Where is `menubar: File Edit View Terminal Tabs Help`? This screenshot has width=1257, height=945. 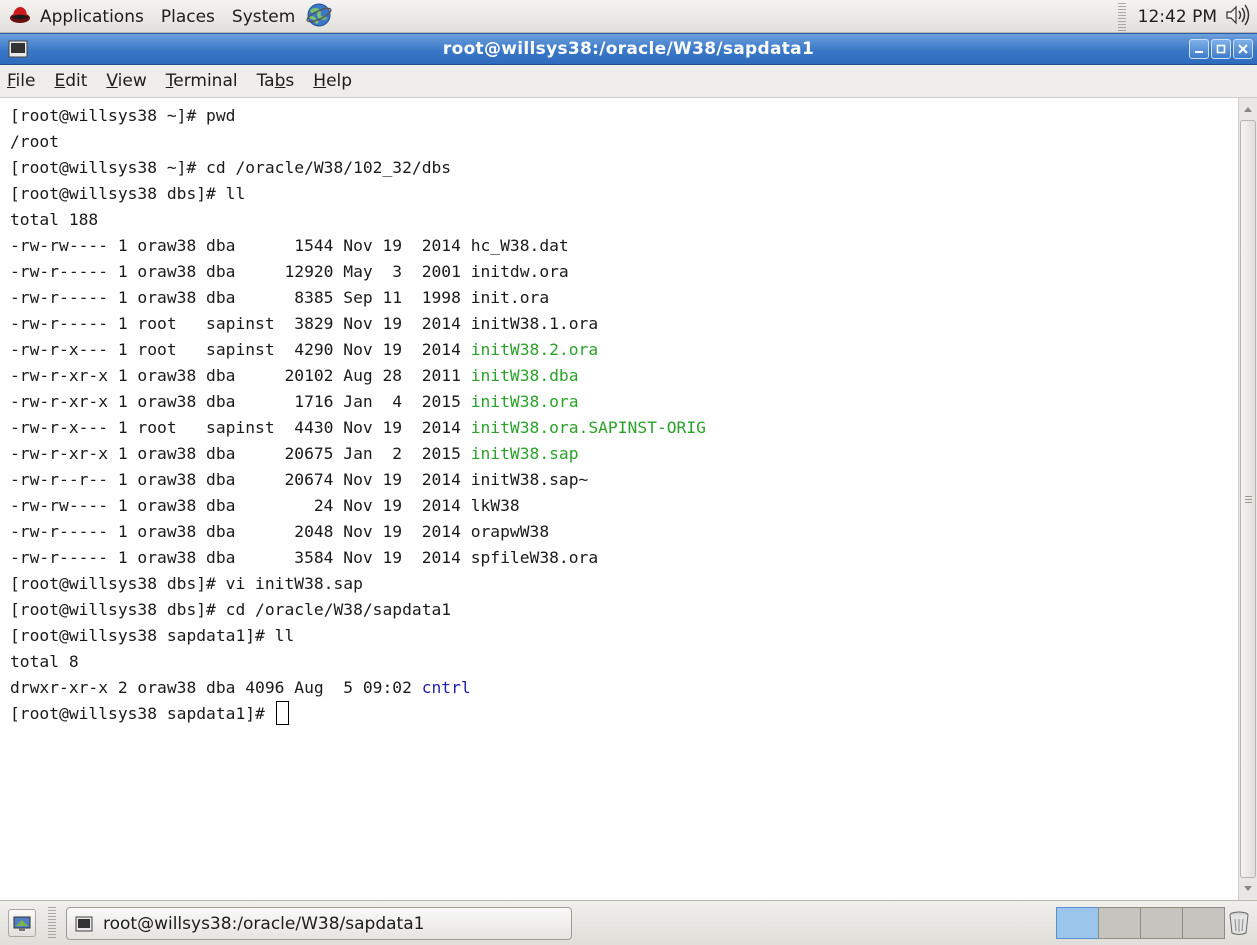 menubar: File Edit View Terminal Tabs Help is located at coordinates (628, 81).